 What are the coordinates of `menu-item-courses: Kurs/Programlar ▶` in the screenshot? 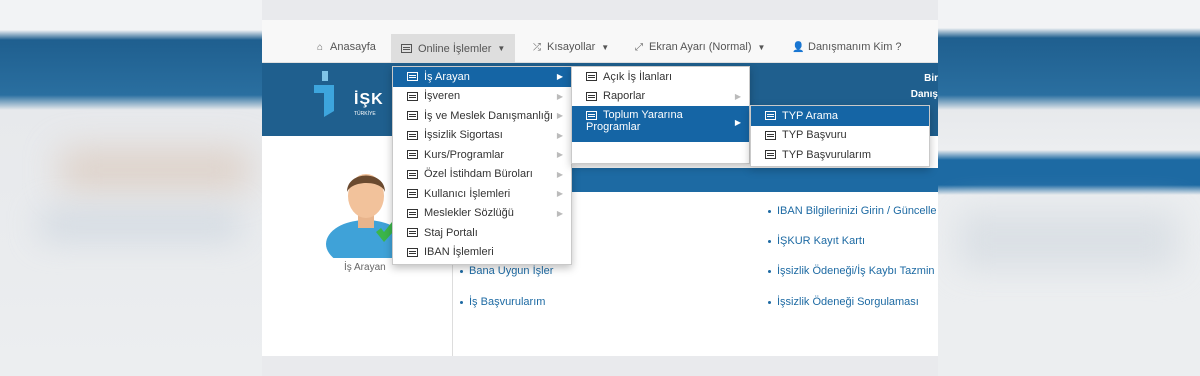 It's located at (482, 155).